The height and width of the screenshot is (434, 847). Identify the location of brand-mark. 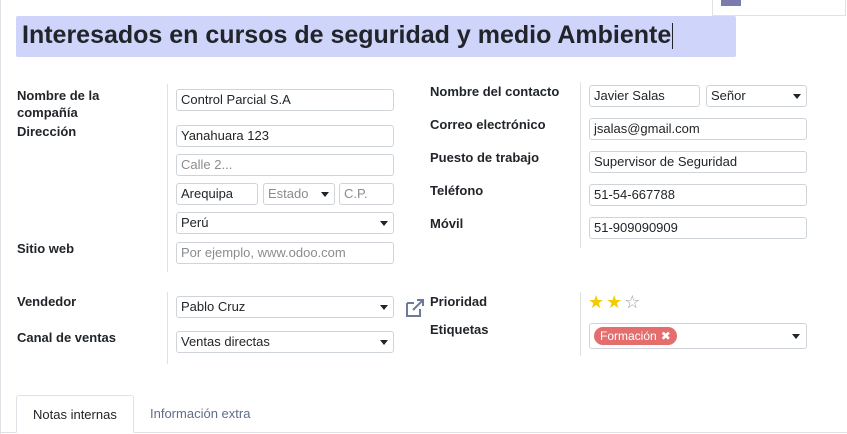
(731, 3).